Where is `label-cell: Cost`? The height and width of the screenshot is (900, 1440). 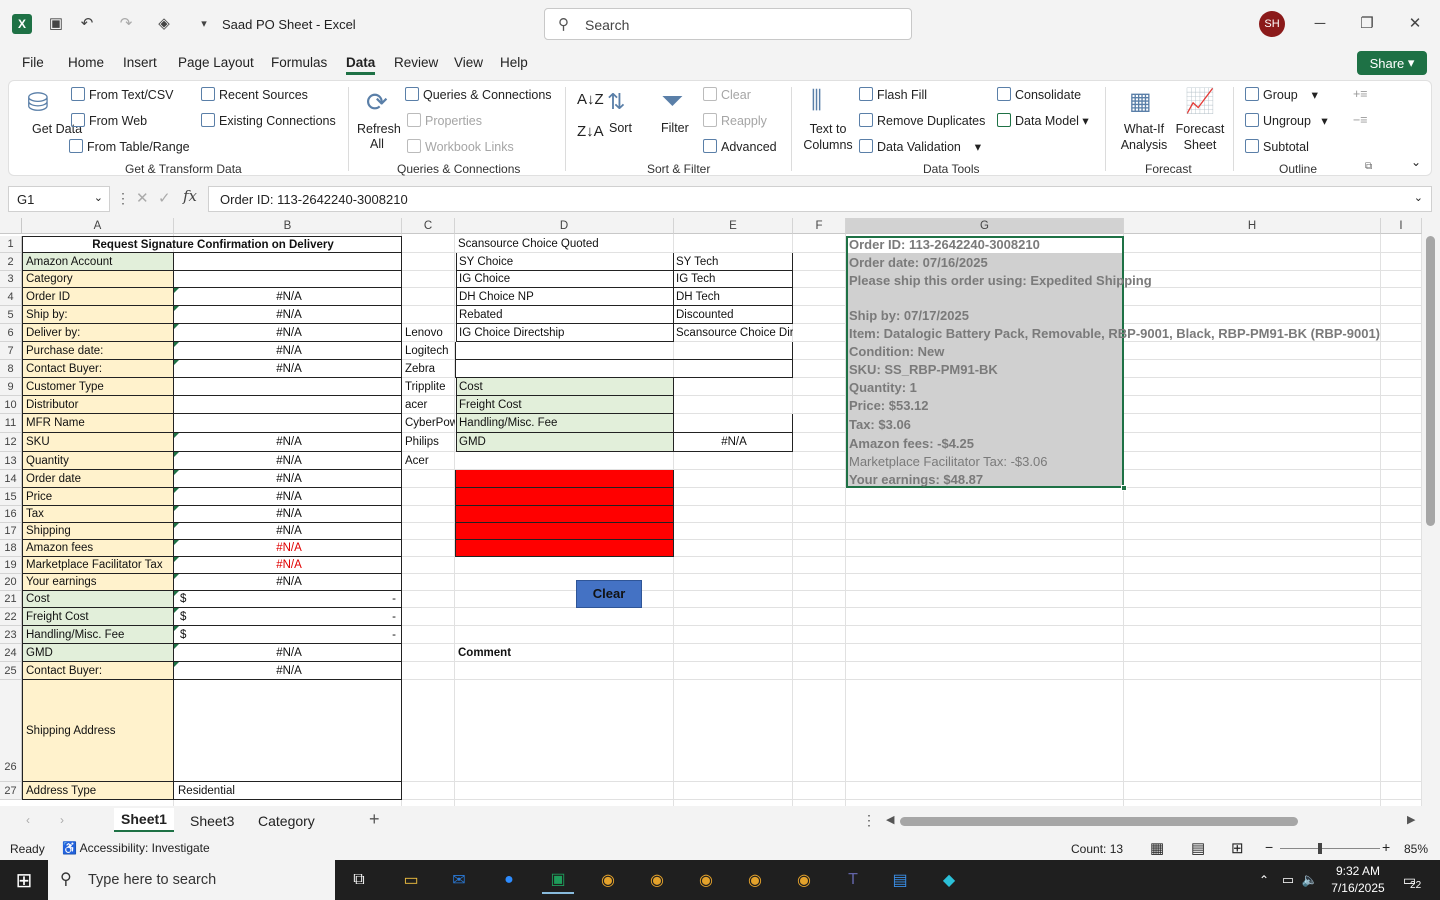
label-cell: Cost is located at coordinates (99, 599).